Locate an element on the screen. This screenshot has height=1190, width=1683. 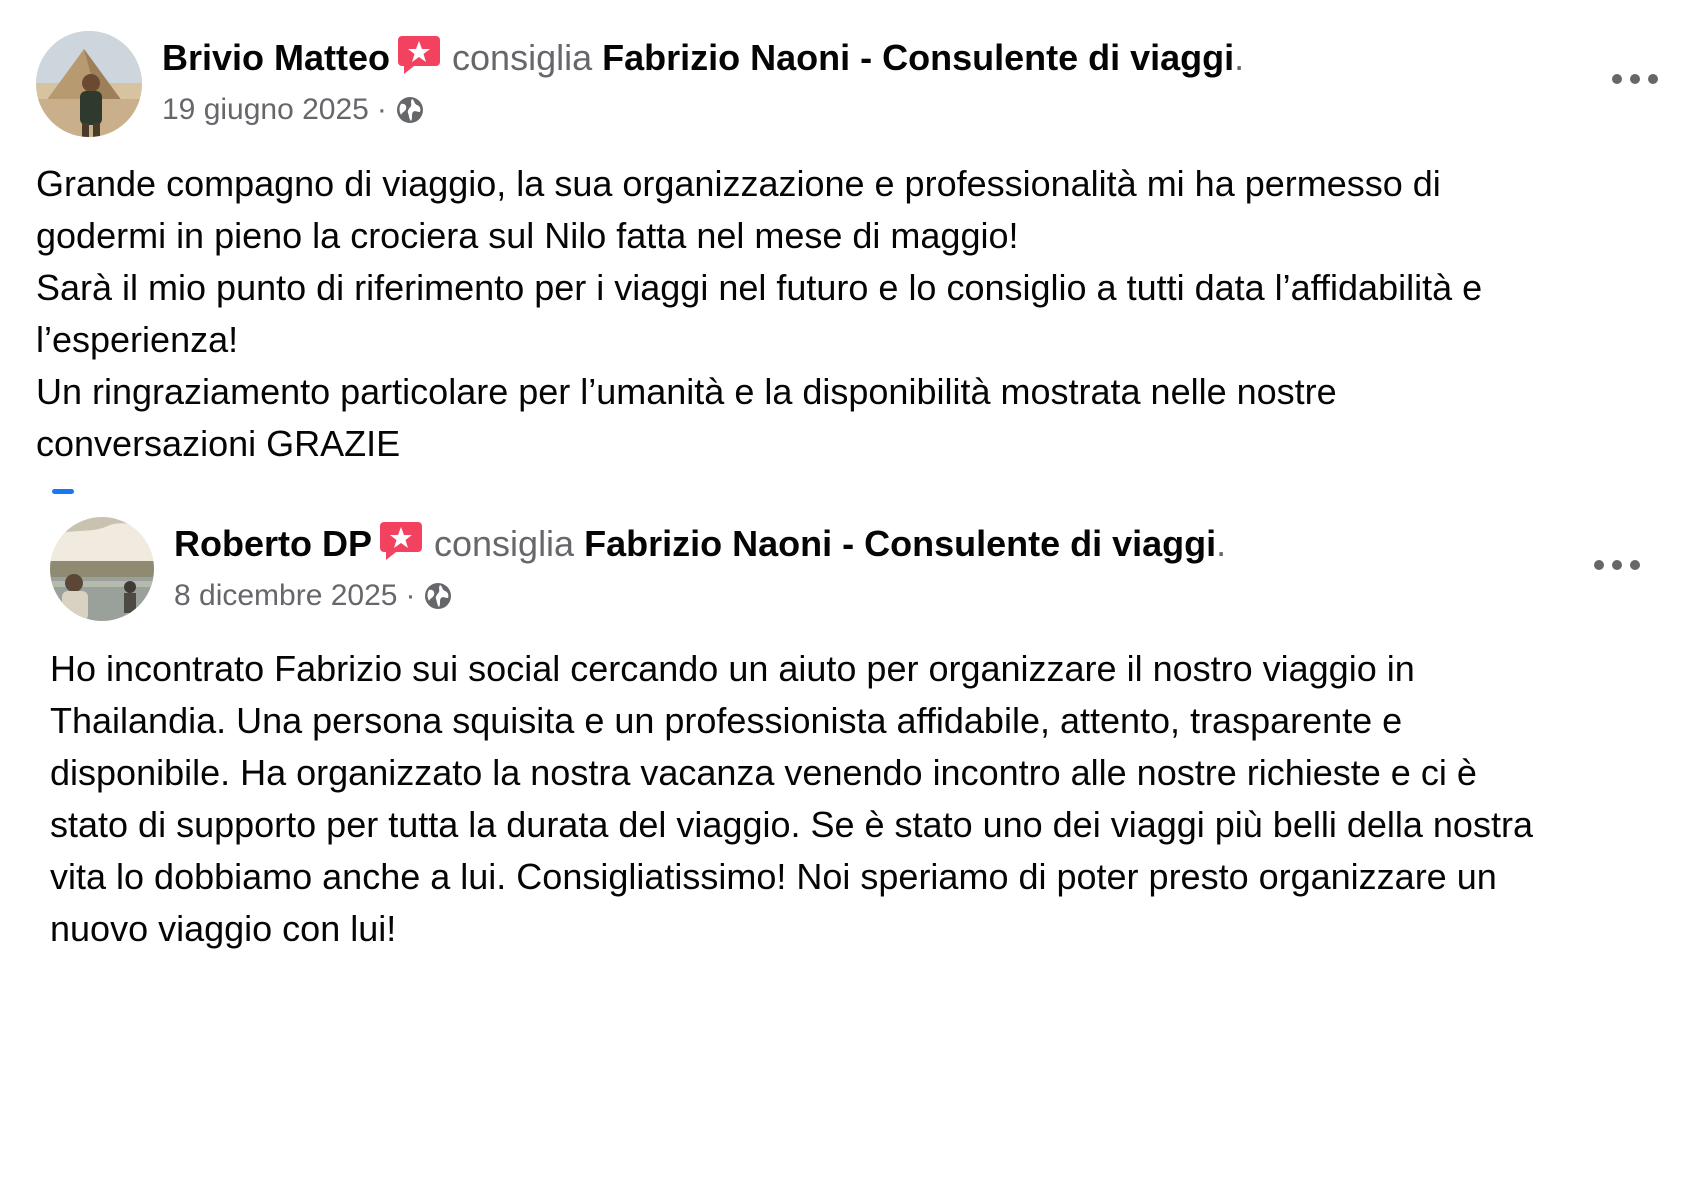
avatar-photo-lake is located at coordinates (102, 569).